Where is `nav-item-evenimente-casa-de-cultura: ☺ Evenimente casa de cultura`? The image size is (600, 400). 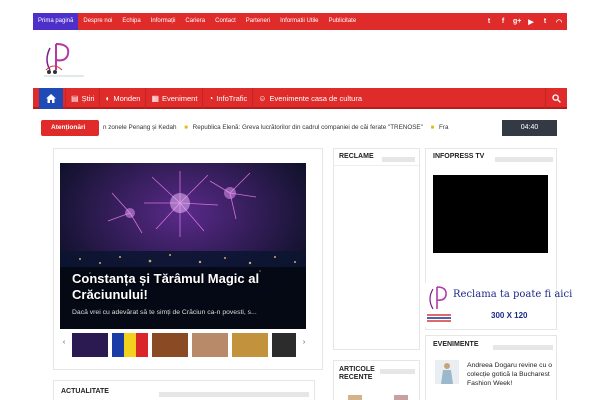
nav-item-evenimente-casa-de-cultura: ☺ Evenimente casa de cultura is located at coordinates (309, 98).